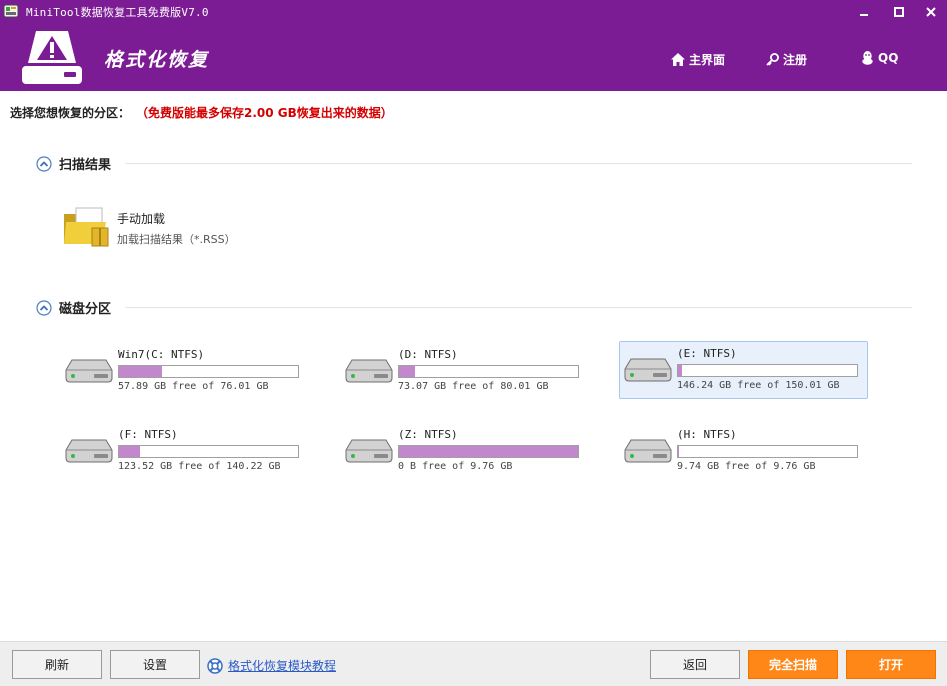  Describe the element at coordinates (215, 665) in the screenshot. I see `lifebuoy-help-icon` at that location.